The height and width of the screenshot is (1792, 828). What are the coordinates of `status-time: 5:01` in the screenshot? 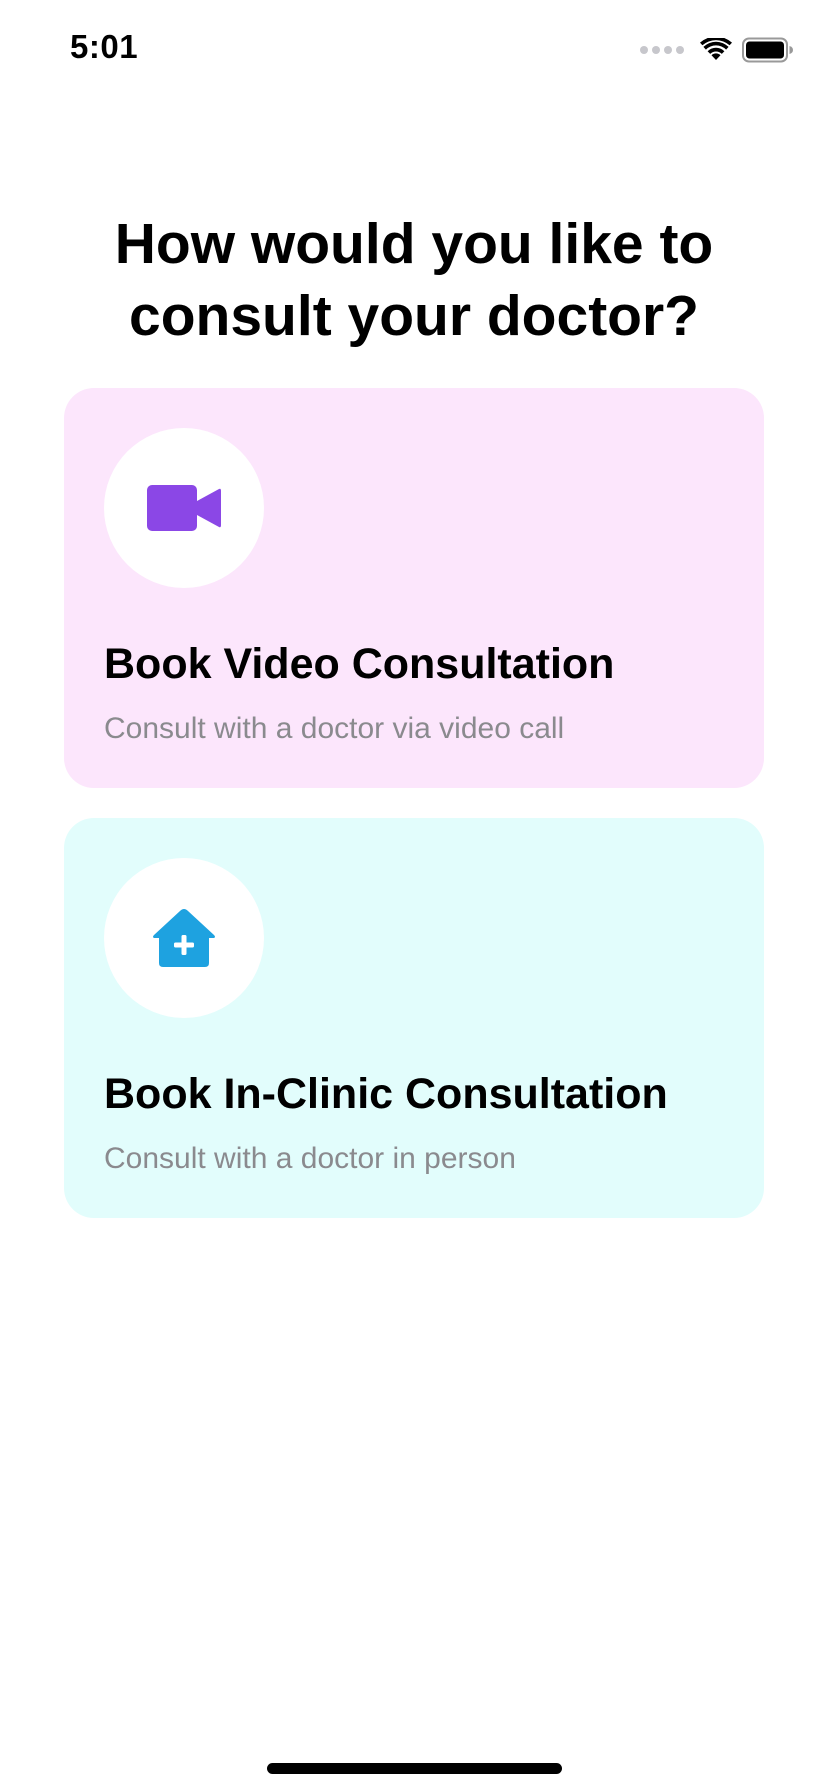 It's located at (104, 46).